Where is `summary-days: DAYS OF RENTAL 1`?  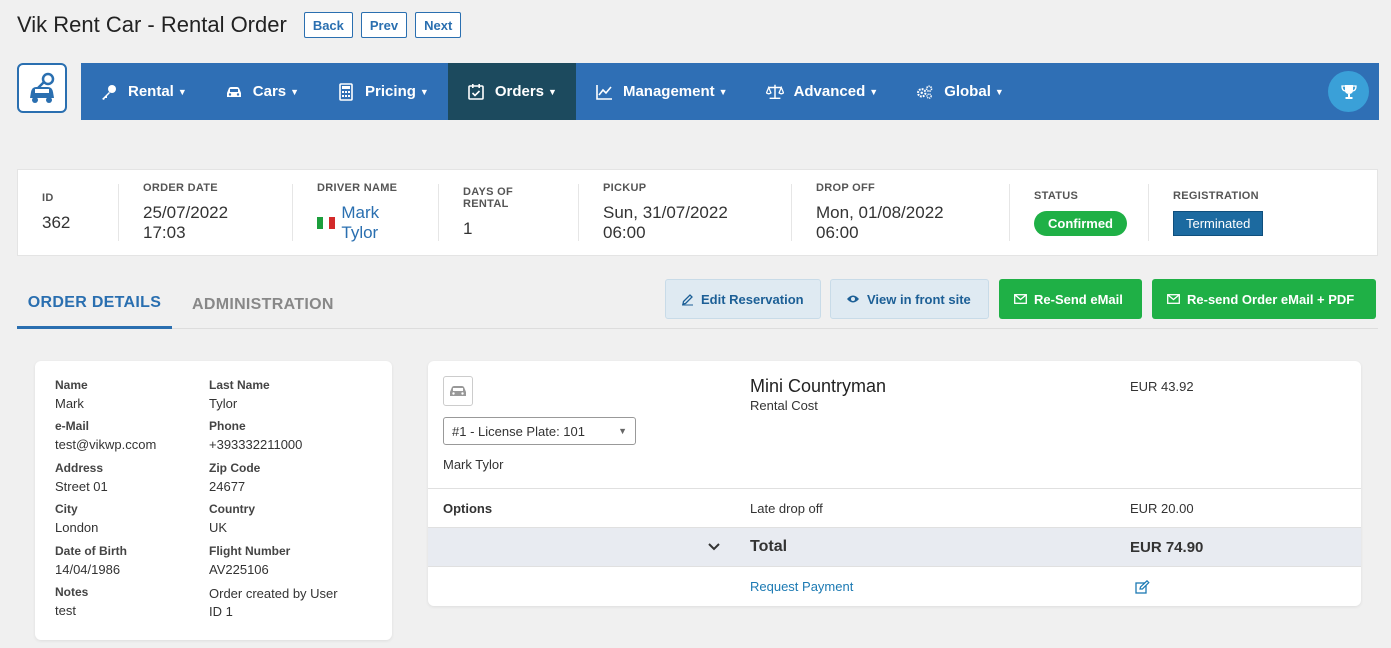 summary-days: DAYS OF RENTAL 1 is located at coordinates (509, 212).